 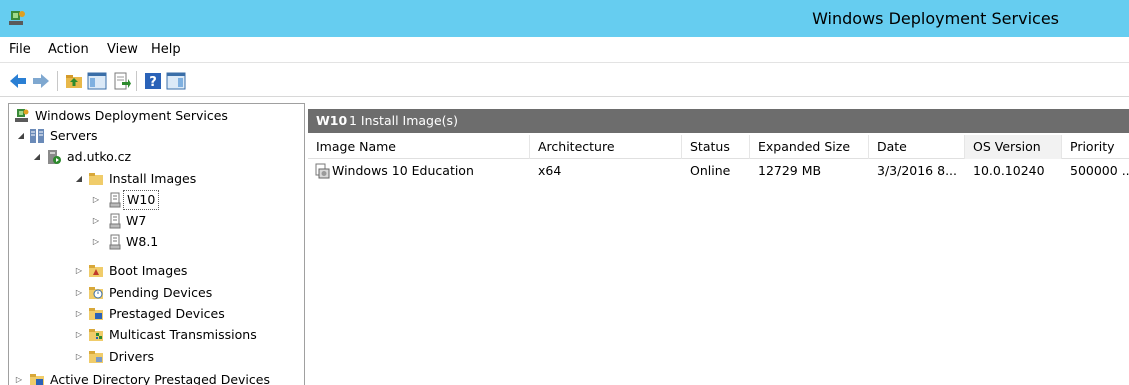 What do you see at coordinates (1013, 147) in the screenshot?
I see `column-header-os-version: OS Version` at bounding box center [1013, 147].